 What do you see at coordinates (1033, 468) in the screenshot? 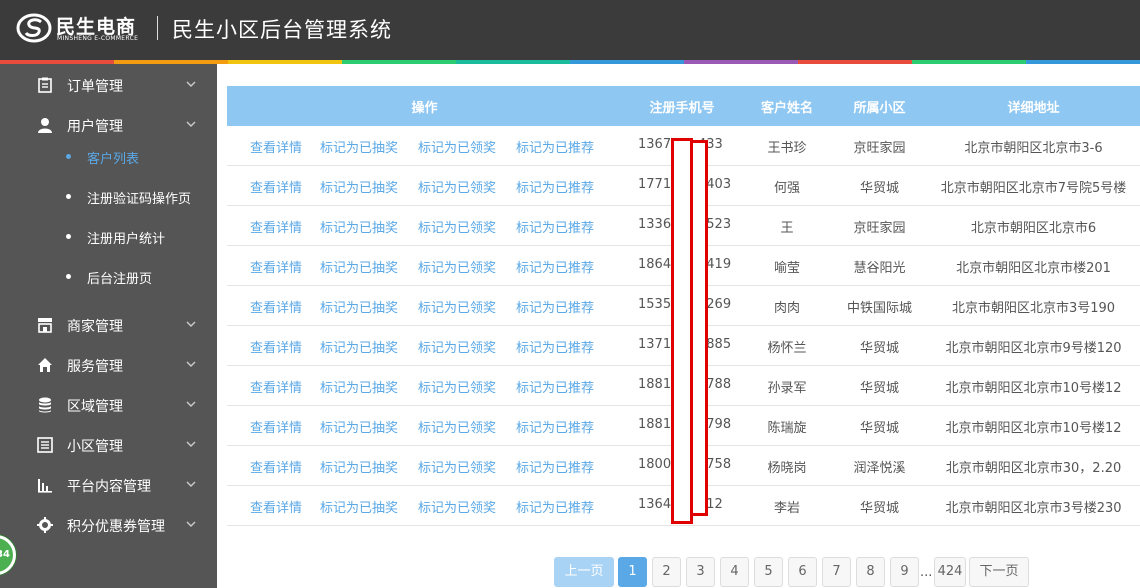
I see `address: 北京市朝阳区北京市30，2.20` at bounding box center [1033, 468].